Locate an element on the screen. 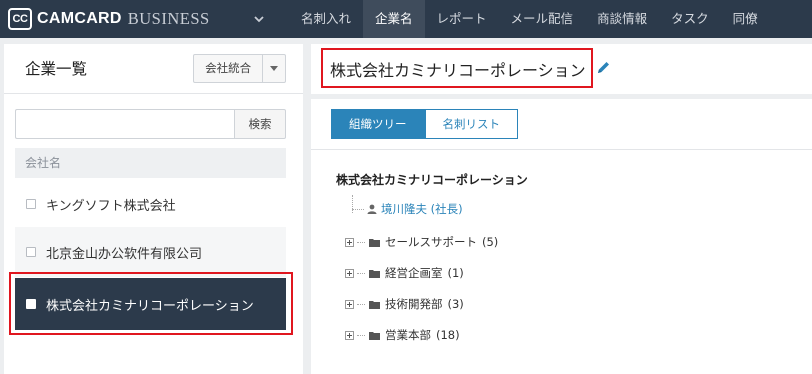 The height and width of the screenshot is (374, 812). chevron-down-icon is located at coordinates (259, 19).